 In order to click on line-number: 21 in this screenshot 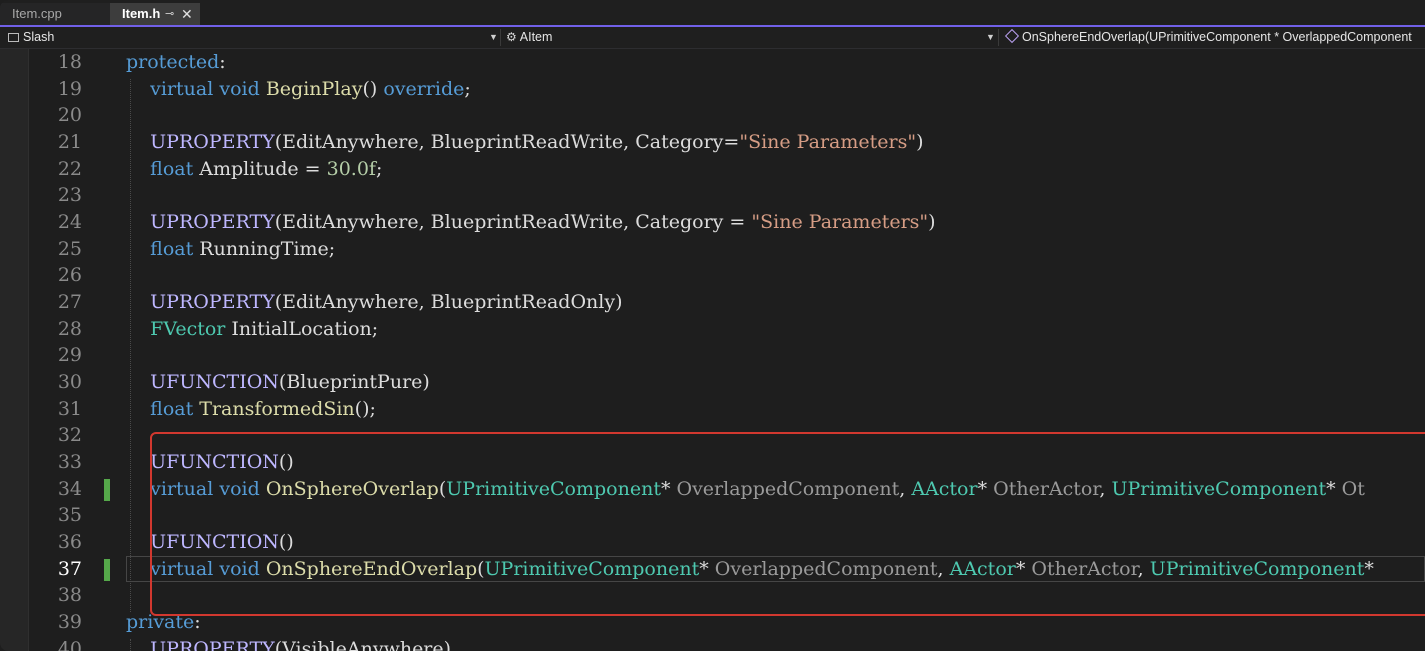, I will do `click(69, 142)`.